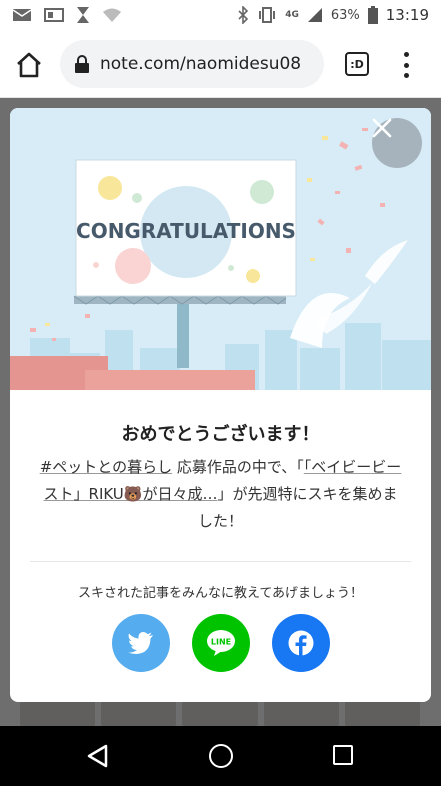 This screenshot has height=786, width=441. What do you see at coordinates (372, 15) in the screenshot?
I see `battery-icon` at bounding box center [372, 15].